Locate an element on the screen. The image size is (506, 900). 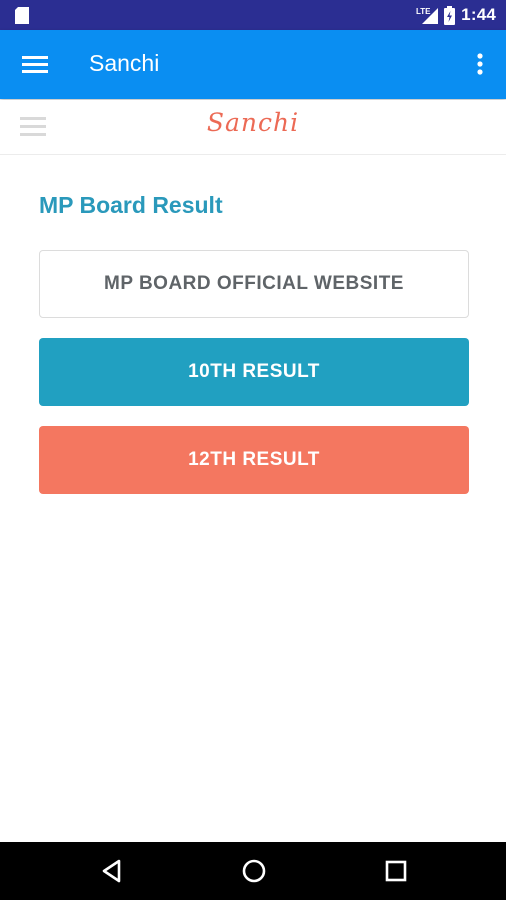
navigation-bar is located at coordinates (253, 871).